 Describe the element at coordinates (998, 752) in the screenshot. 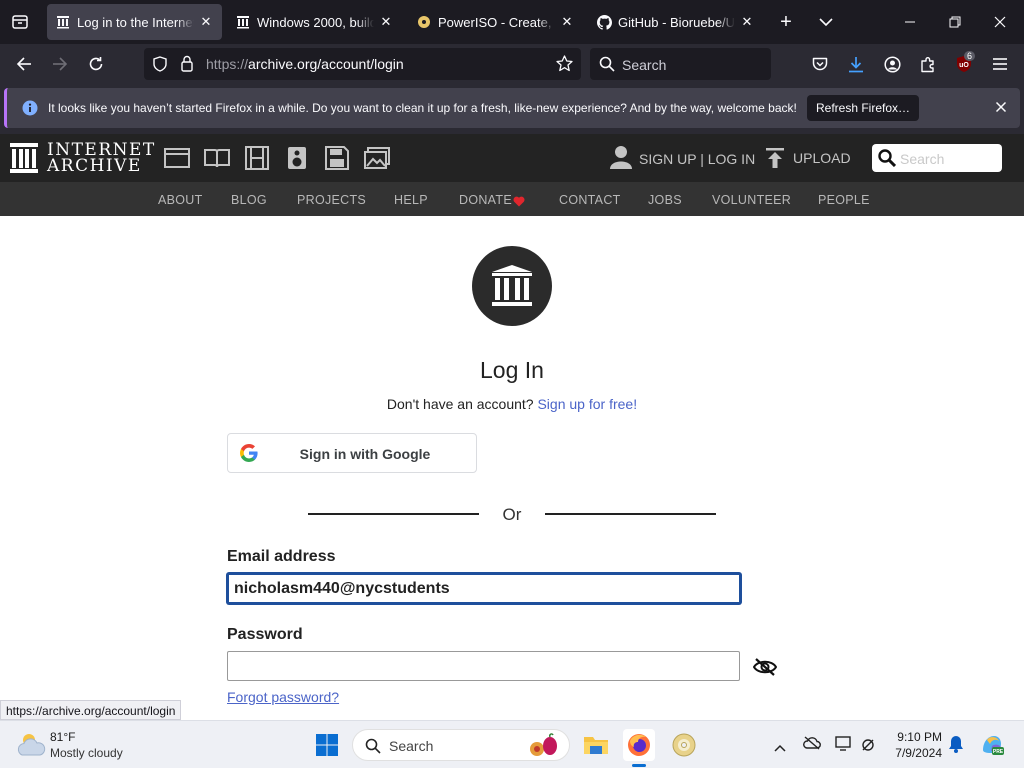

I see `svg-text: PRE` at that location.